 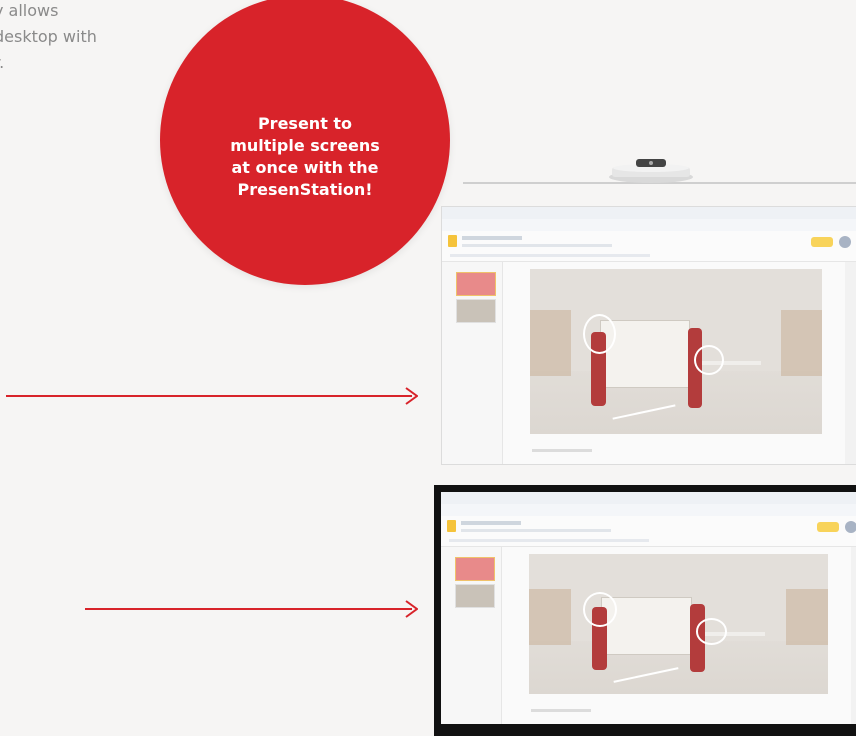 I want to click on presenstation-device-icon, so click(x=651, y=171).